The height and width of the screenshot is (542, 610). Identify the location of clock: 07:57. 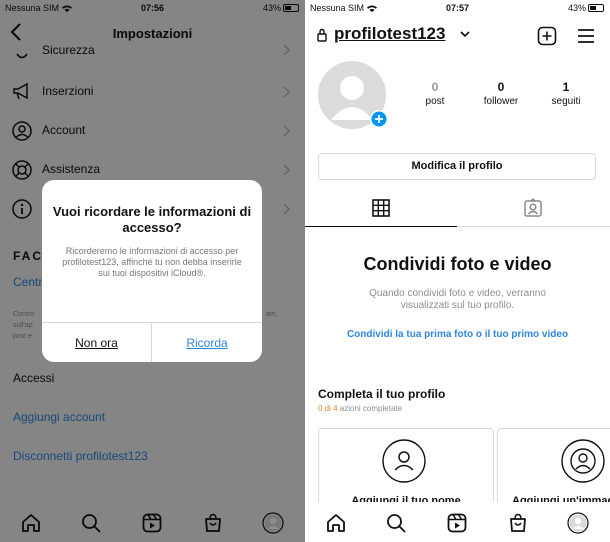
(457, 8).